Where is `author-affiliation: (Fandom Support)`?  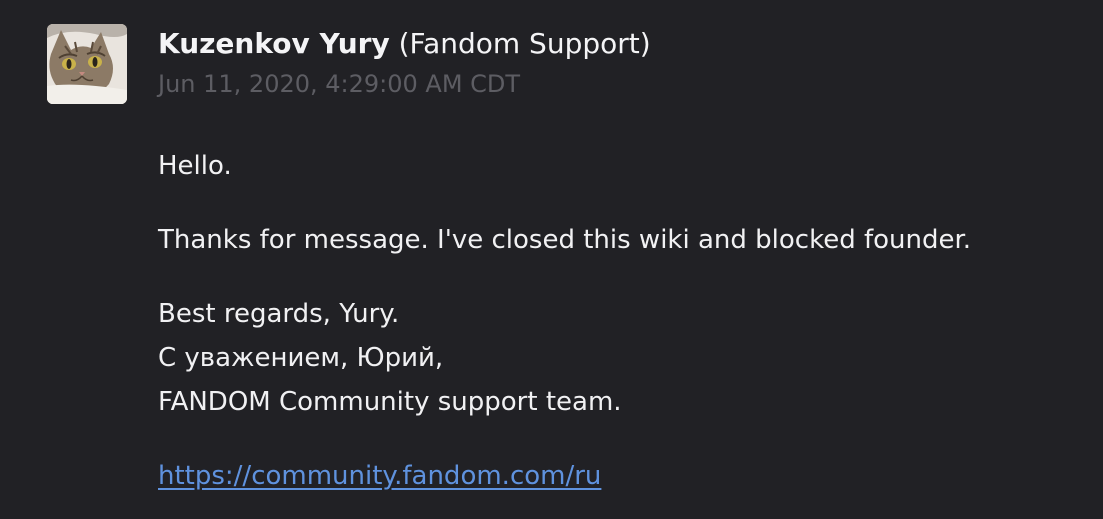 author-affiliation: (Fandom Support) is located at coordinates (524, 43).